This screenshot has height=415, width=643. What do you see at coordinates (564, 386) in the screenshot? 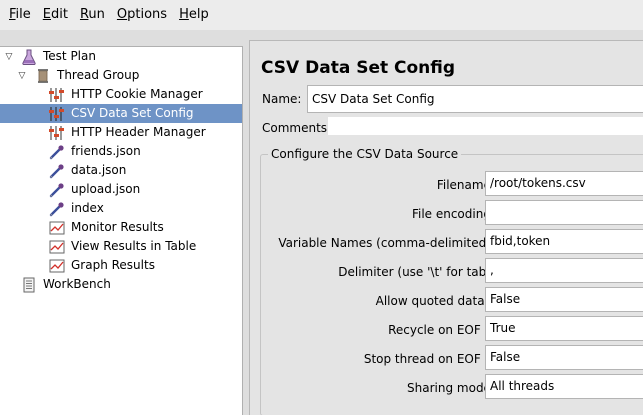
I see `sharing-mode-field: All threads` at bounding box center [564, 386].